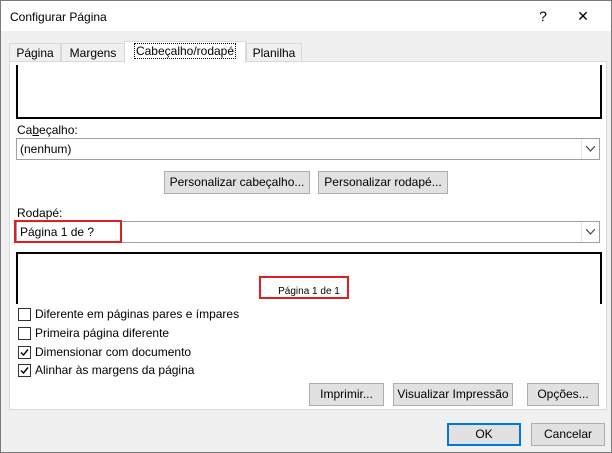 This screenshot has height=453, width=612. I want to click on checkbox-odd-even-label: Diferente em páginas pares e ímpares, so click(137, 314).